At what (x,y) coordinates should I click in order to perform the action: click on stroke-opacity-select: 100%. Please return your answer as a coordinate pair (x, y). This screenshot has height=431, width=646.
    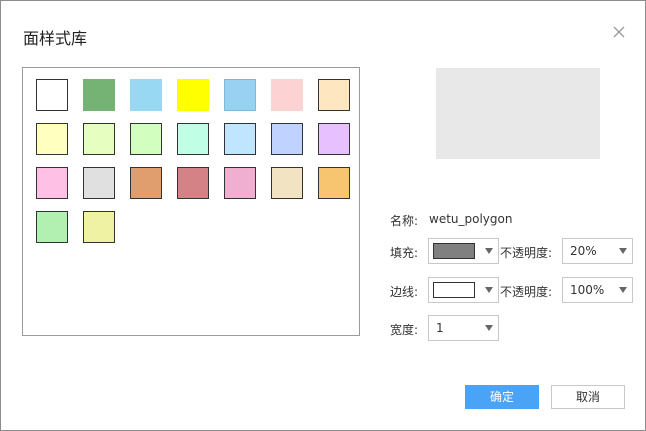
    Looking at the image, I should click on (597, 290).